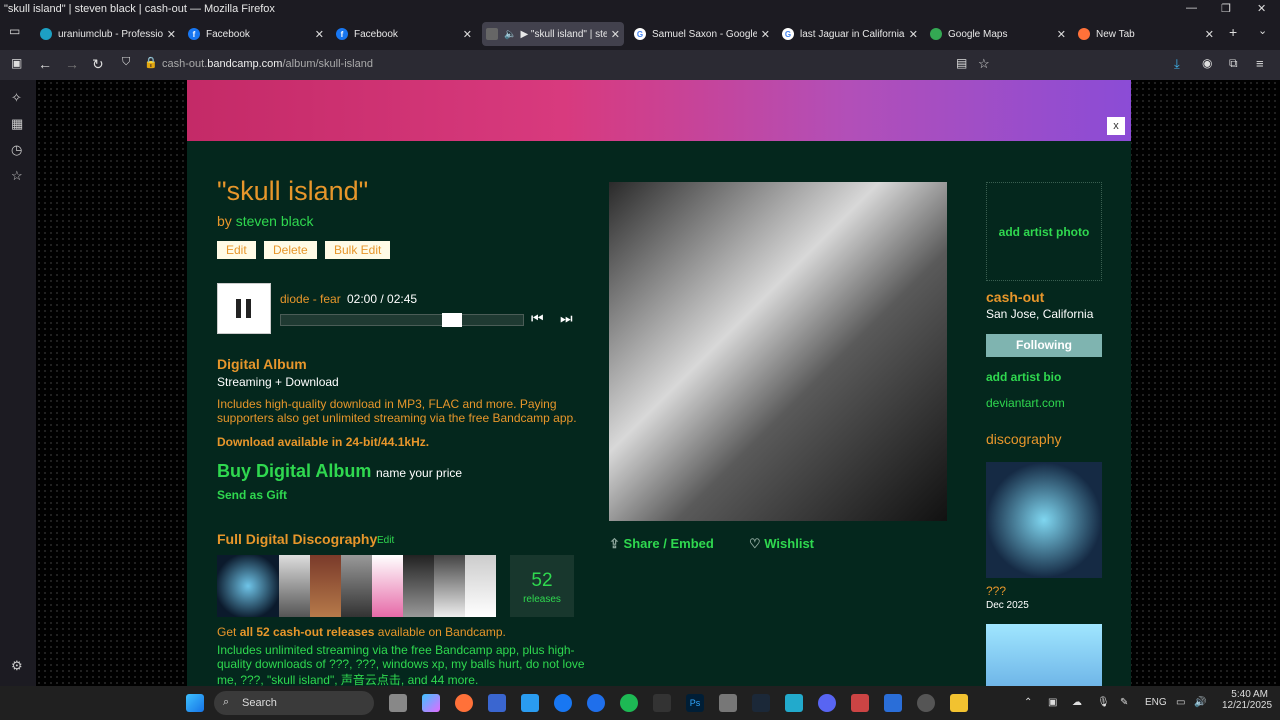 Image resolution: width=1280 pixels, height=720 pixels. Describe the element at coordinates (126, 62) in the screenshot. I see `shield-icon: ⛉` at that location.